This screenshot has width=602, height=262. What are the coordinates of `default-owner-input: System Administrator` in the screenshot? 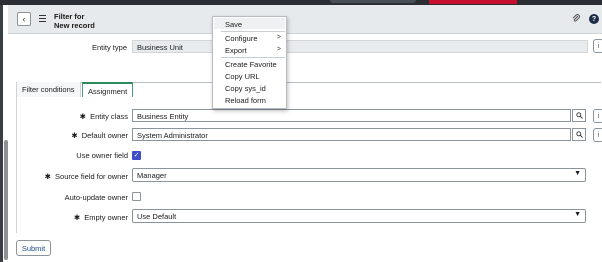 It's located at (351, 134).